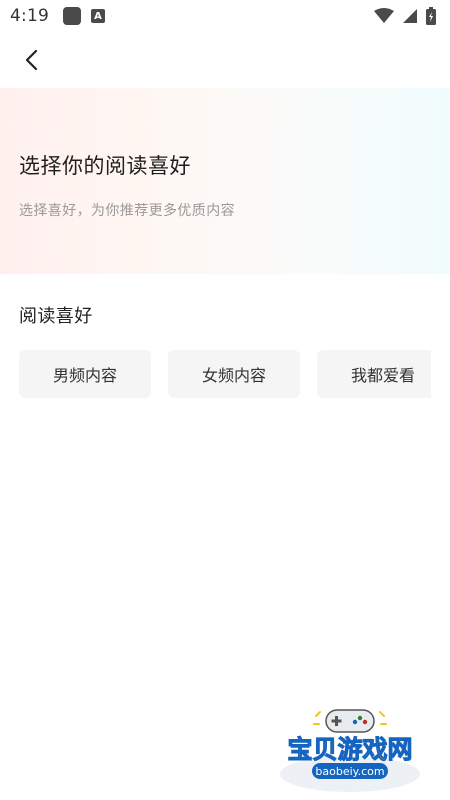 The height and width of the screenshot is (800, 450). Describe the element at coordinates (56, 316) in the screenshot. I see `section-title: 阅读喜好` at that location.